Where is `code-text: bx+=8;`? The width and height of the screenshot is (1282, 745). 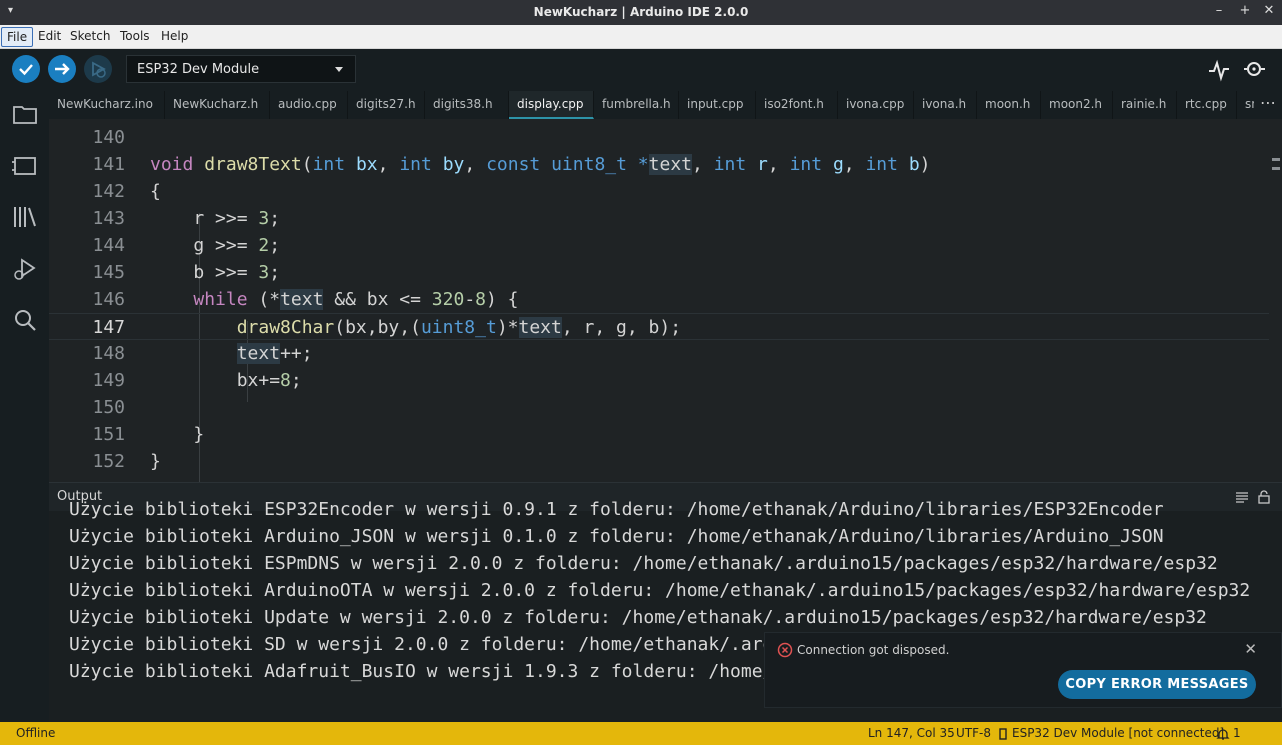 code-text: bx+=8; is located at coordinates (226, 380).